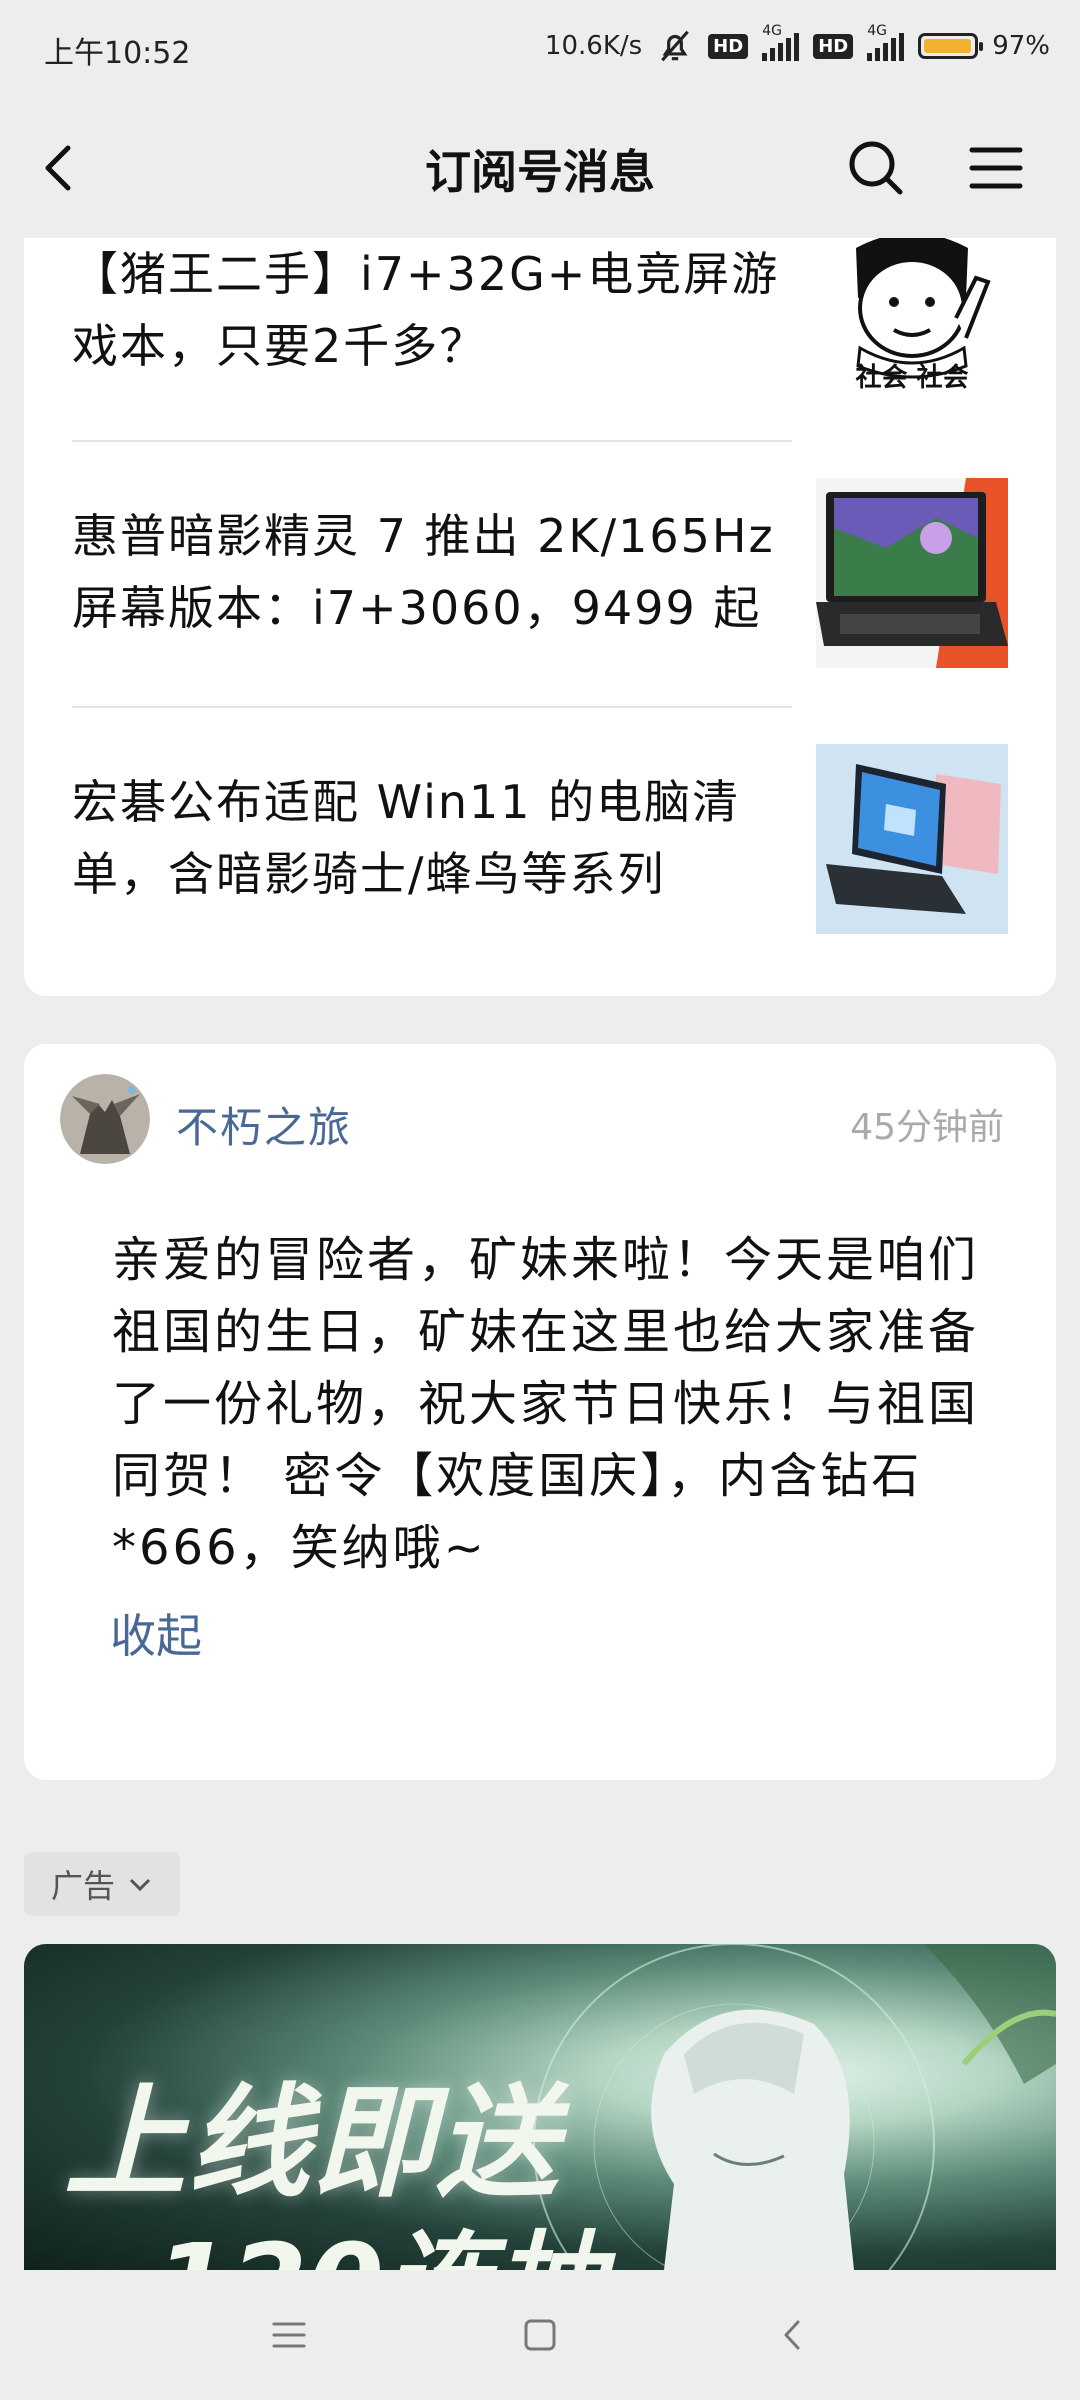 The image size is (1080, 2400). I want to click on page-title: 订阅号消息, so click(540, 172).